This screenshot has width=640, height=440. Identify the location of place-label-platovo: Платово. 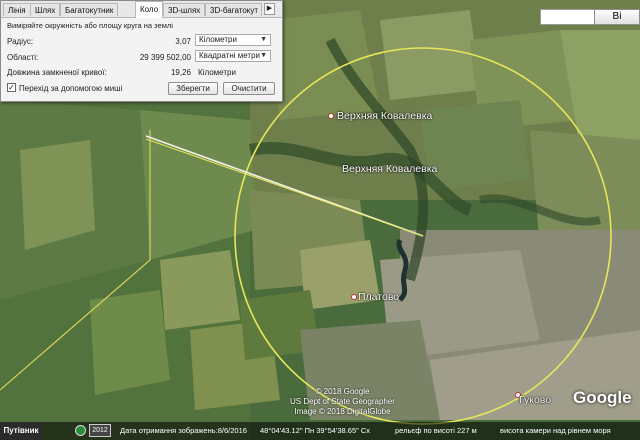
(378, 297).